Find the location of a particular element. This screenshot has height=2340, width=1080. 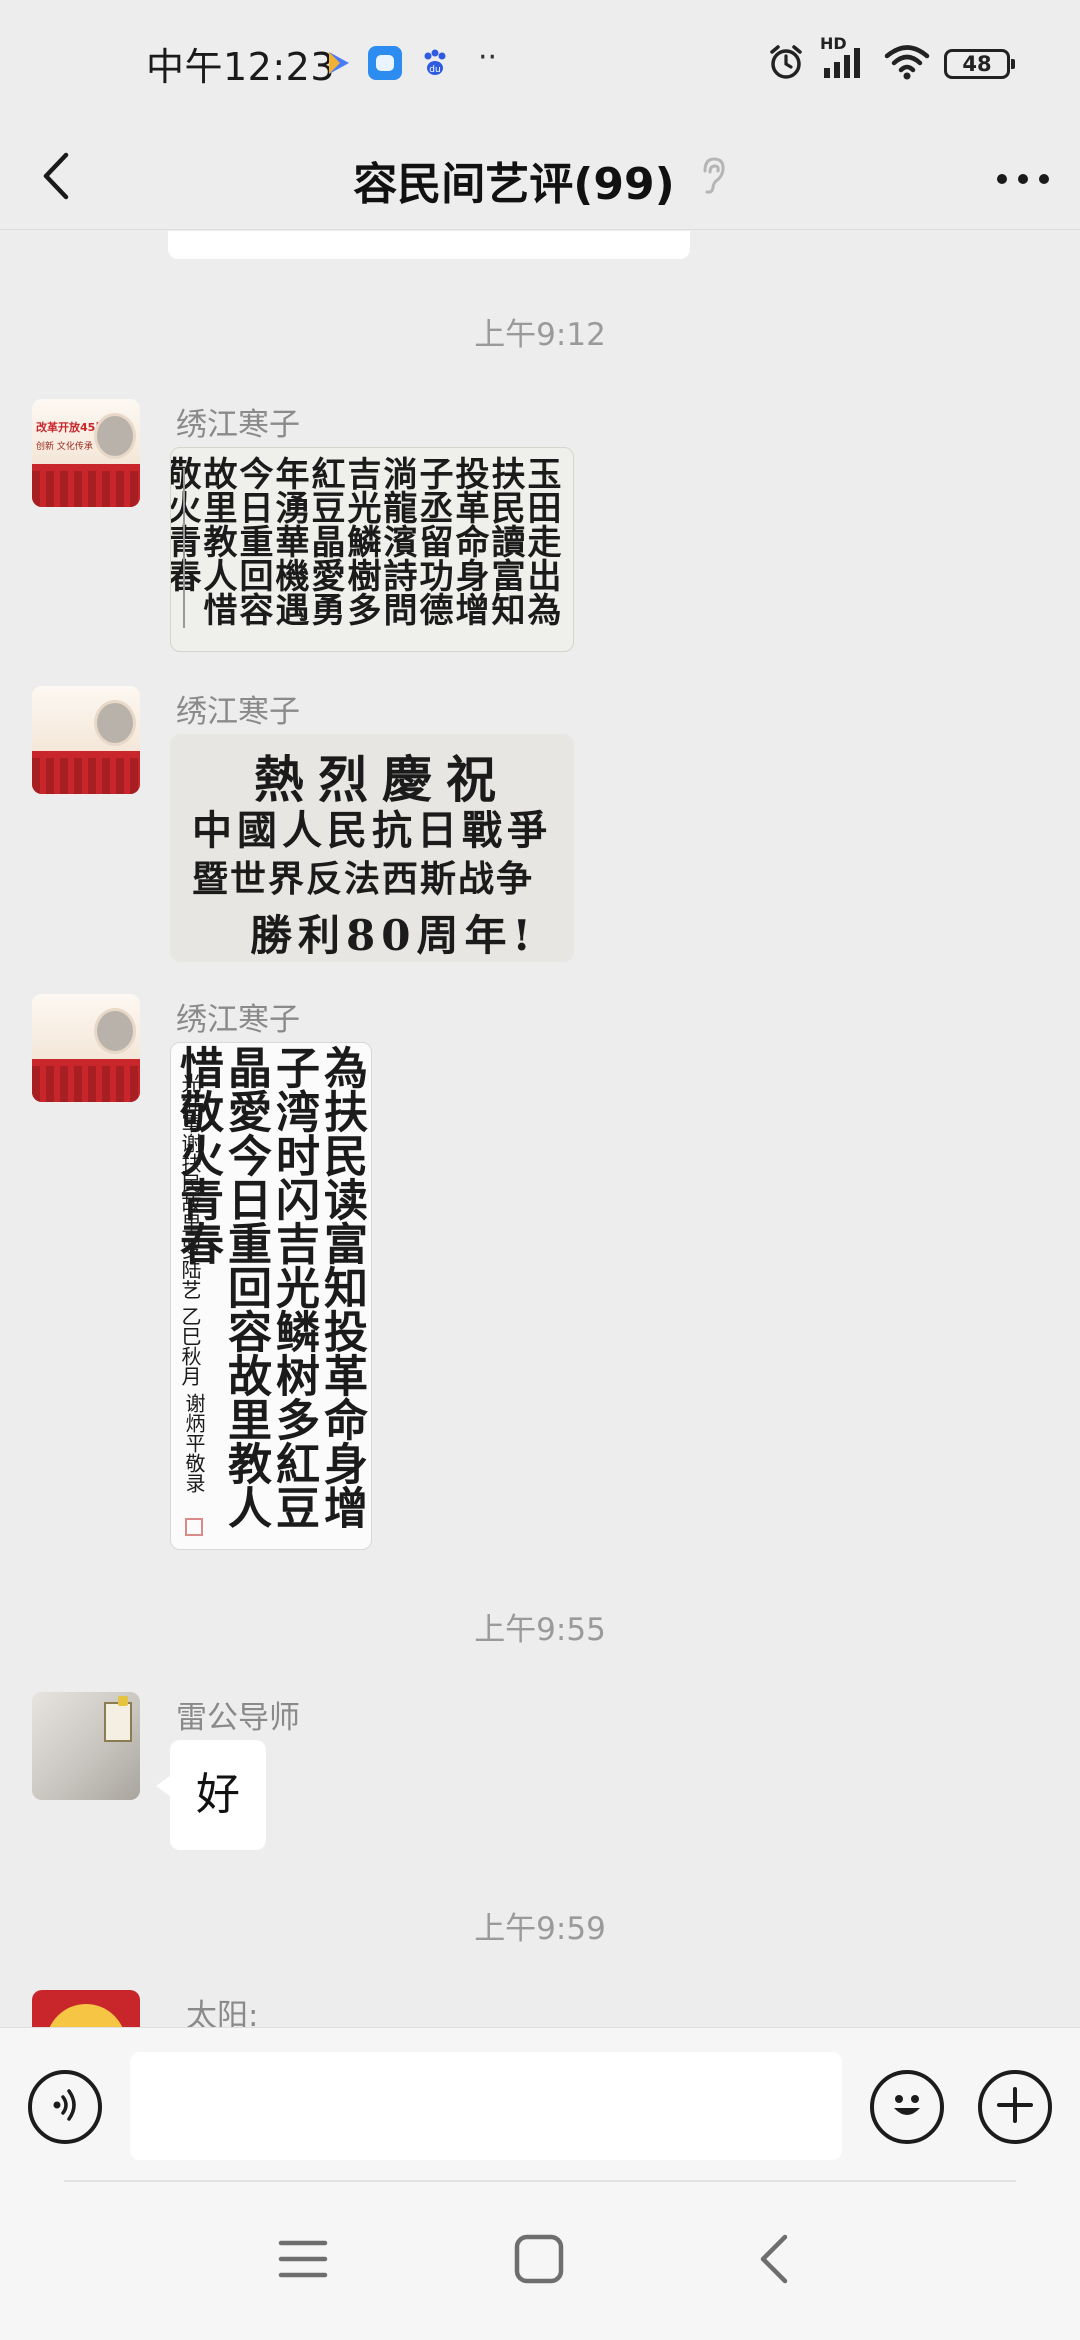

home-square-icon is located at coordinates (539, 2261).